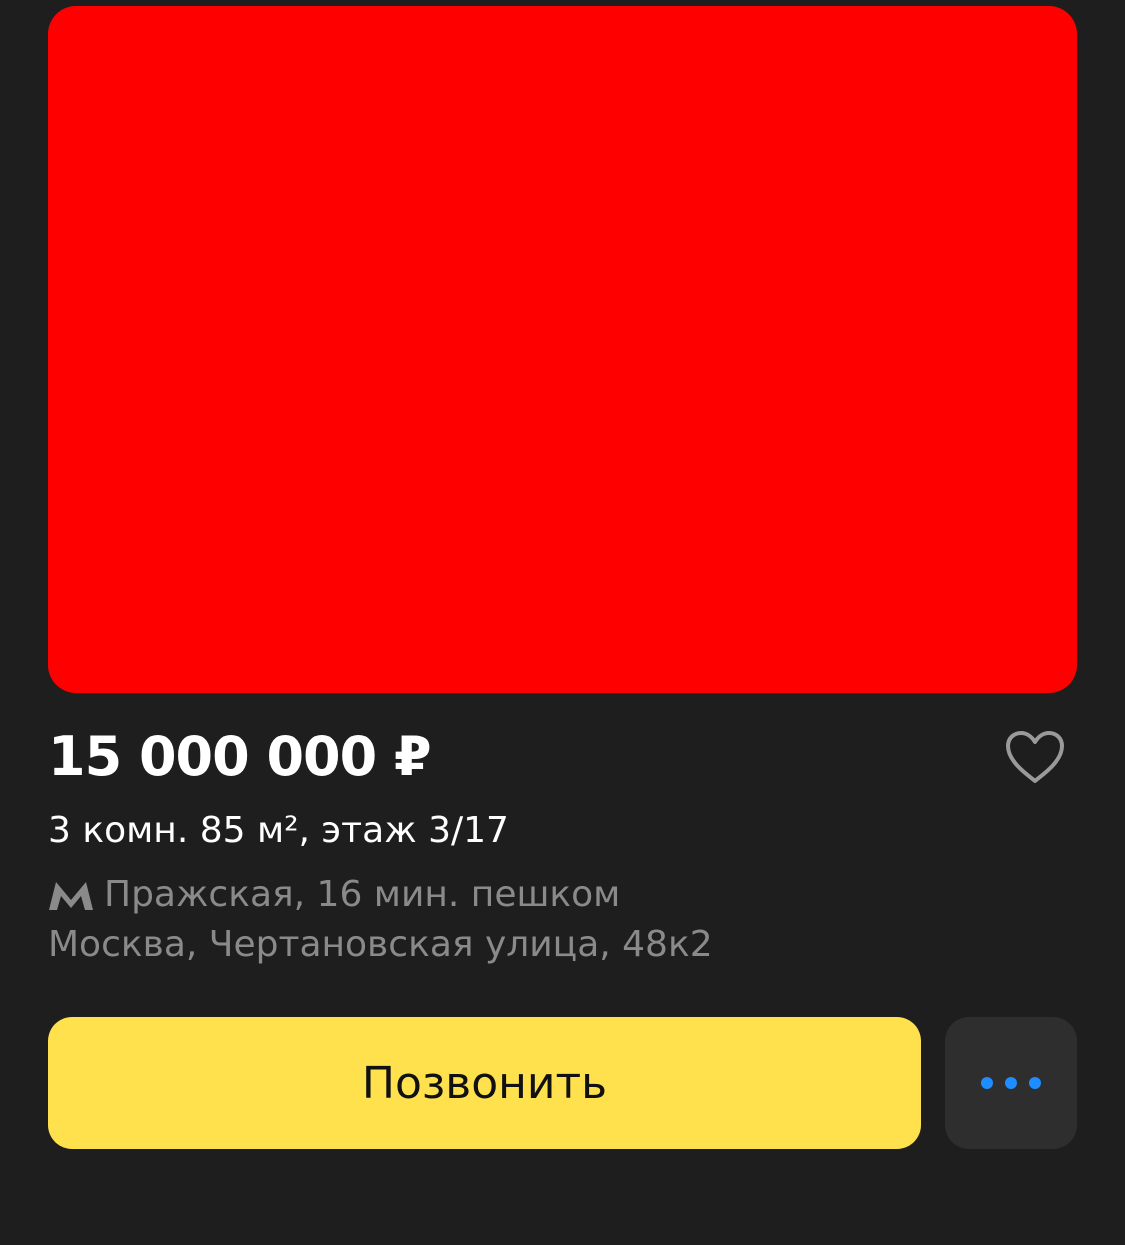 The image size is (1125, 1245). I want to click on more-dots-icon, so click(1011, 1083).